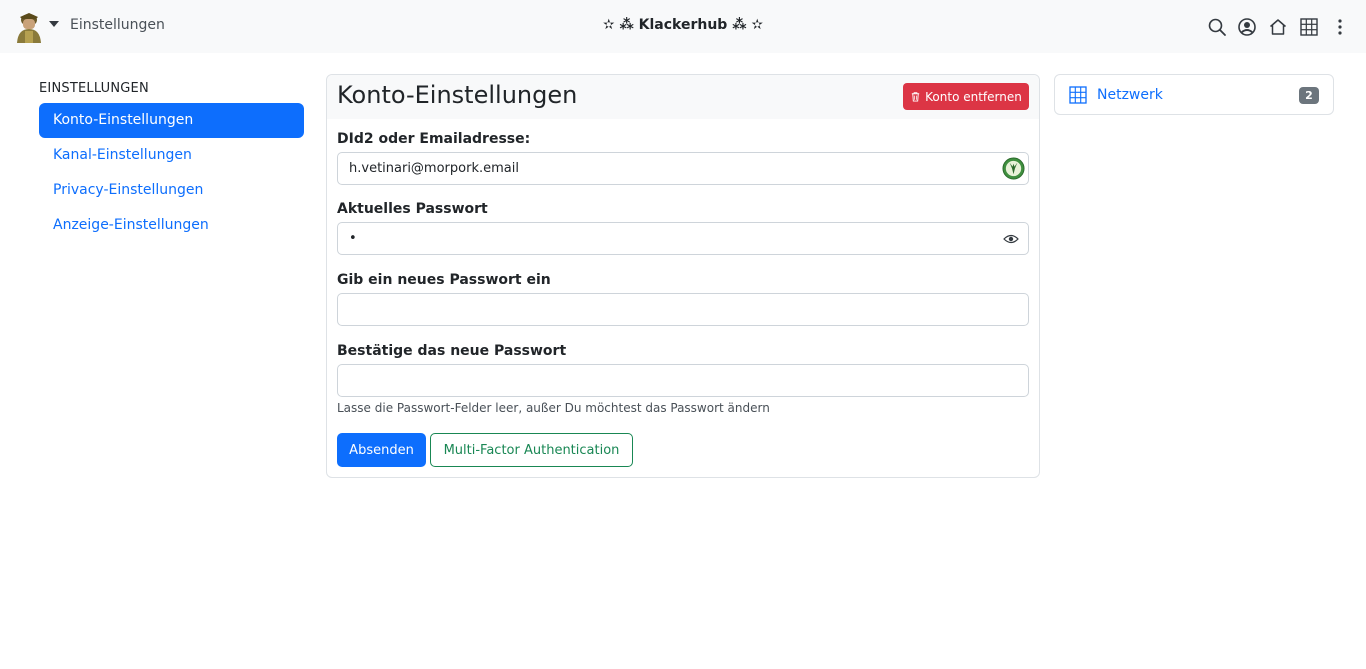  Describe the element at coordinates (683, 238) in the screenshot. I see `current-password-field` at that location.